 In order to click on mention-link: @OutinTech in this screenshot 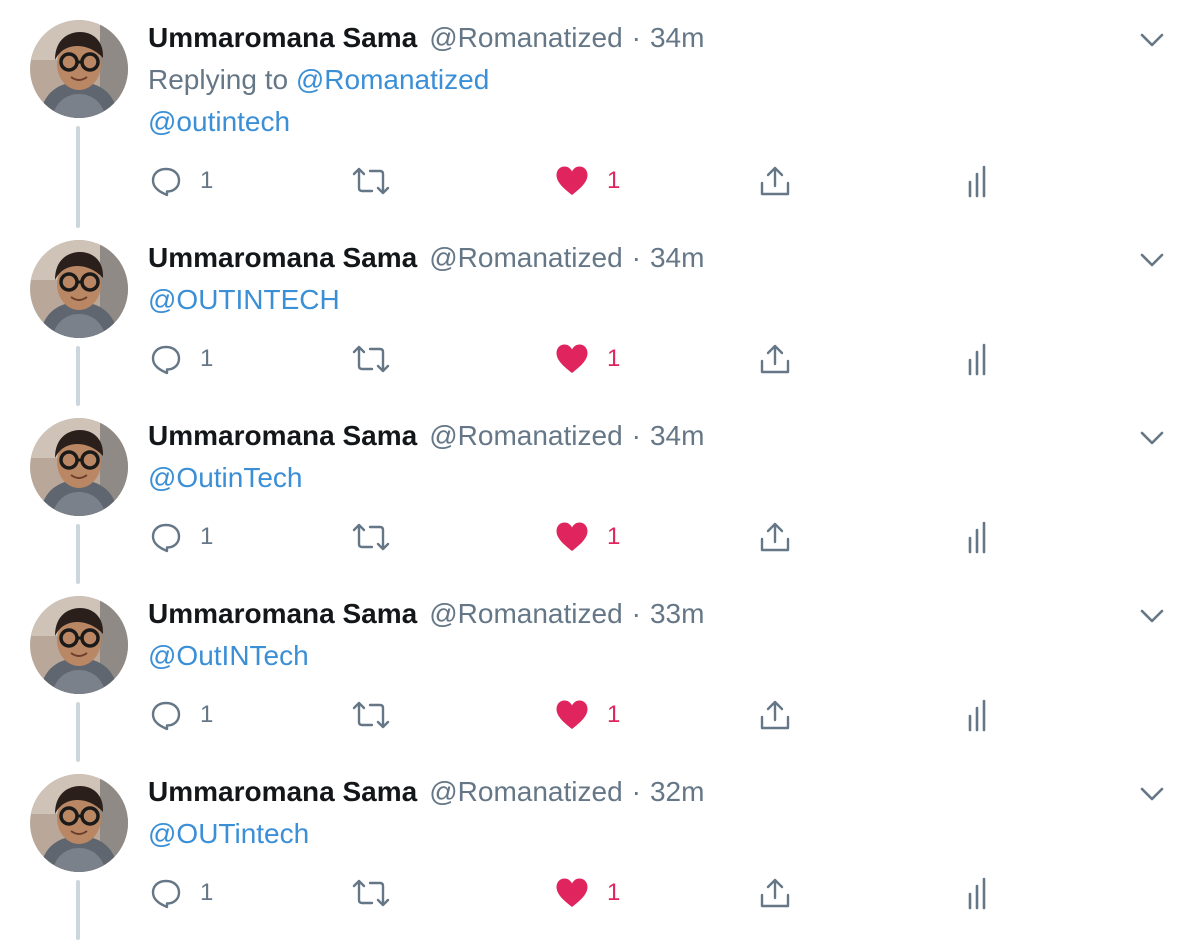, I will do `click(225, 477)`.